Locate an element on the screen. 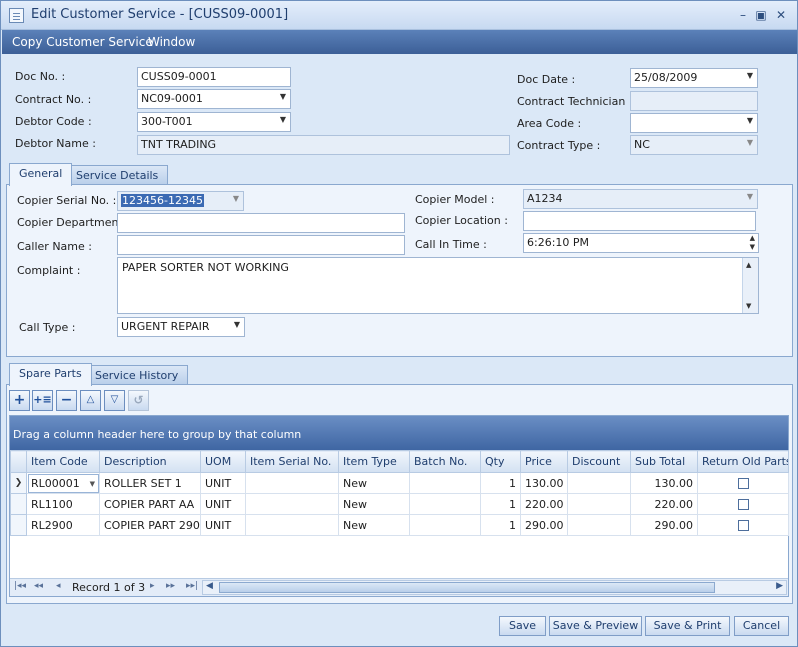 Image resolution: width=798 pixels, height=647 pixels. col-item-code: Item Code is located at coordinates (63, 461).